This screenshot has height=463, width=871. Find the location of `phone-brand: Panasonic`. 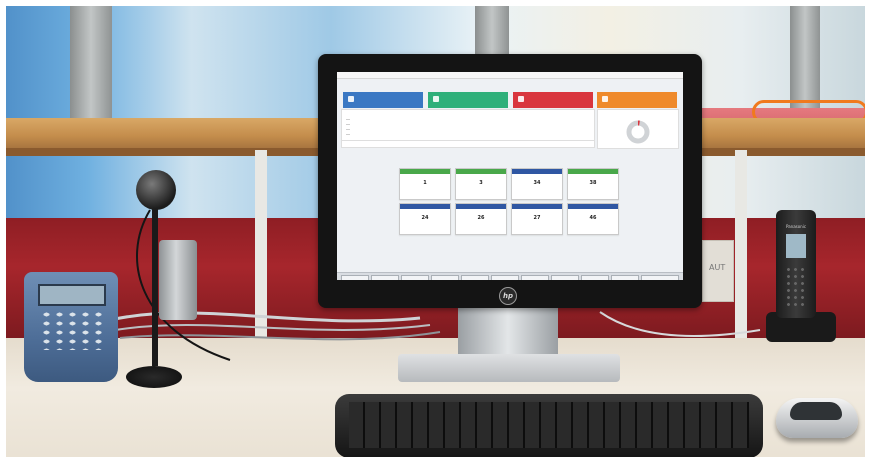

phone-brand: Panasonic is located at coordinates (796, 226).